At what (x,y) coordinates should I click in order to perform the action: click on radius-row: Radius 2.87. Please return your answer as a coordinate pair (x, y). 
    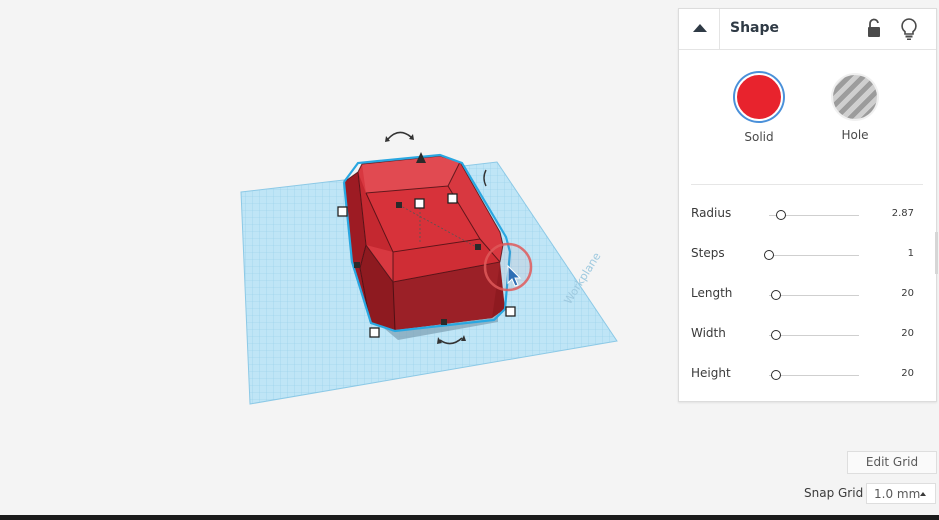
    Looking at the image, I should click on (807, 215).